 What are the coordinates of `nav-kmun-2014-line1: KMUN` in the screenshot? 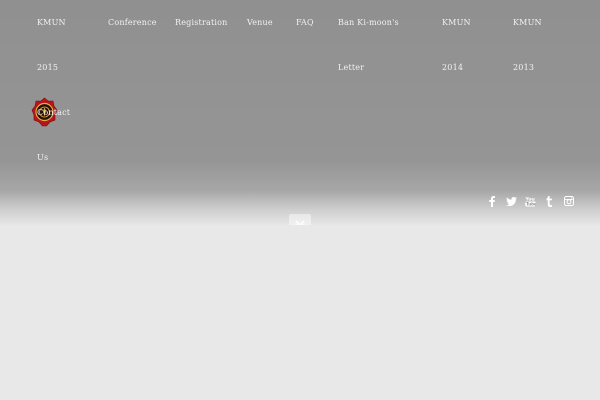 It's located at (456, 22).